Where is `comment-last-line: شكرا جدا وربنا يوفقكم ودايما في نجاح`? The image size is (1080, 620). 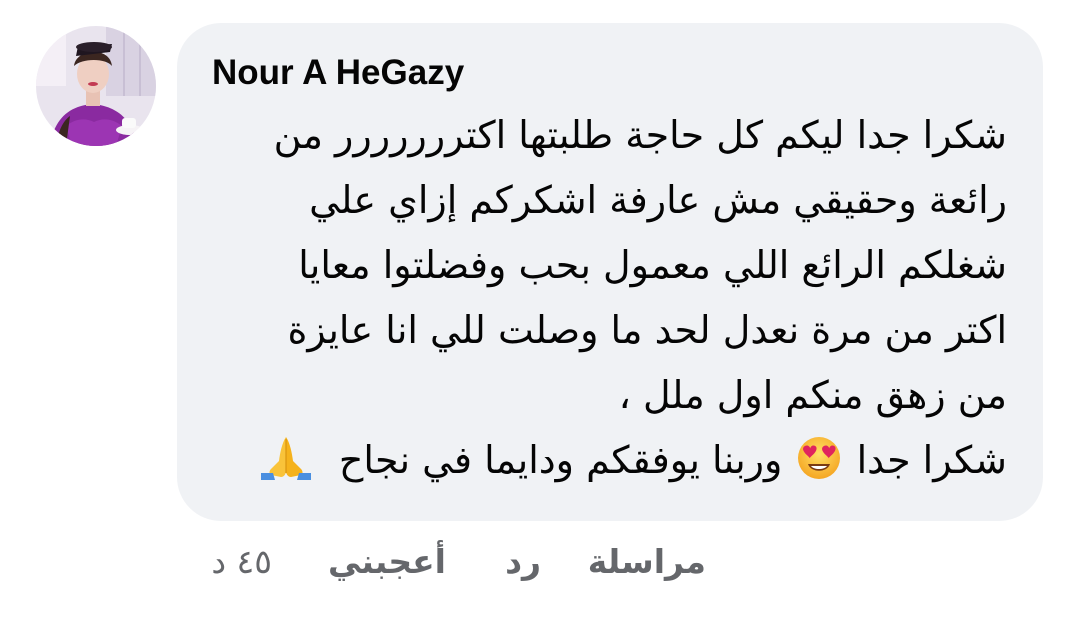
comment-last-line: شكرا جدا وربنا يوفقكم ودايما في نجاح is located at coordinates (602, 460).